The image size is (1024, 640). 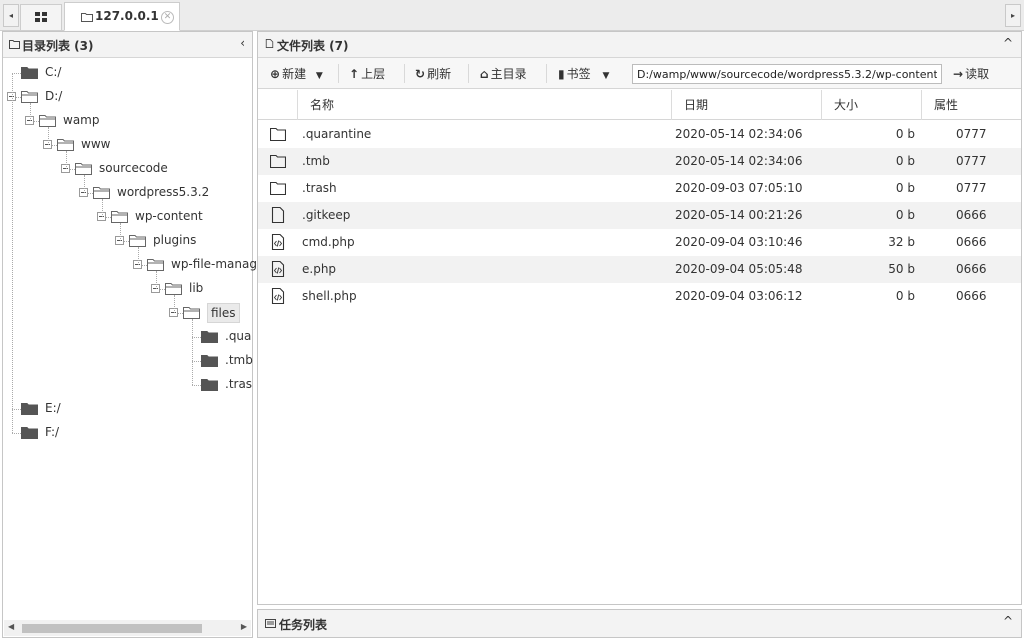 What do you see at coordinates (303, 625) in the screenshot?
I see `task-panel-title: 任务列表` at bounding box center [303, 625].